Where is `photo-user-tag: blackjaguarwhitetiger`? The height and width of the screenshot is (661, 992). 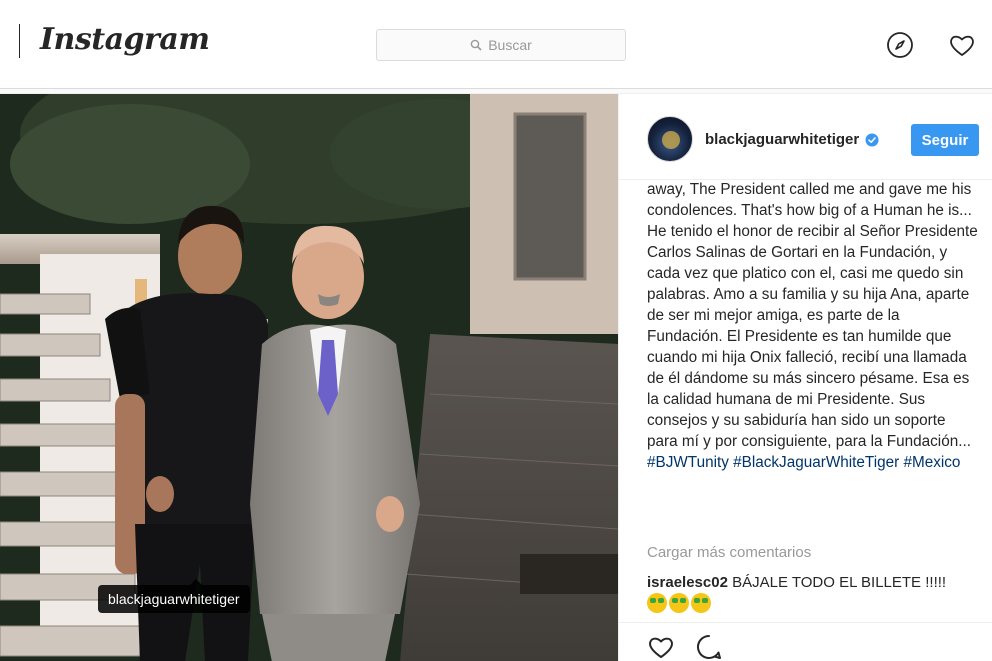 photo-user-tag: blackjaguarwhitetiger is located at coordinates (174, 596).